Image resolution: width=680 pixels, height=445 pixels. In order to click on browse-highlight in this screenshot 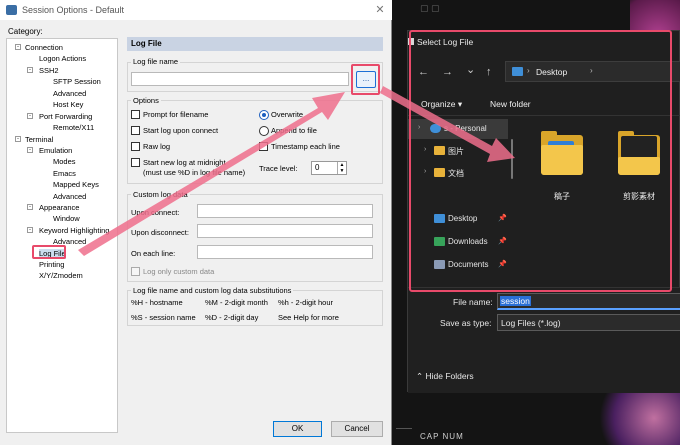, I will do `click(365, 79)`.